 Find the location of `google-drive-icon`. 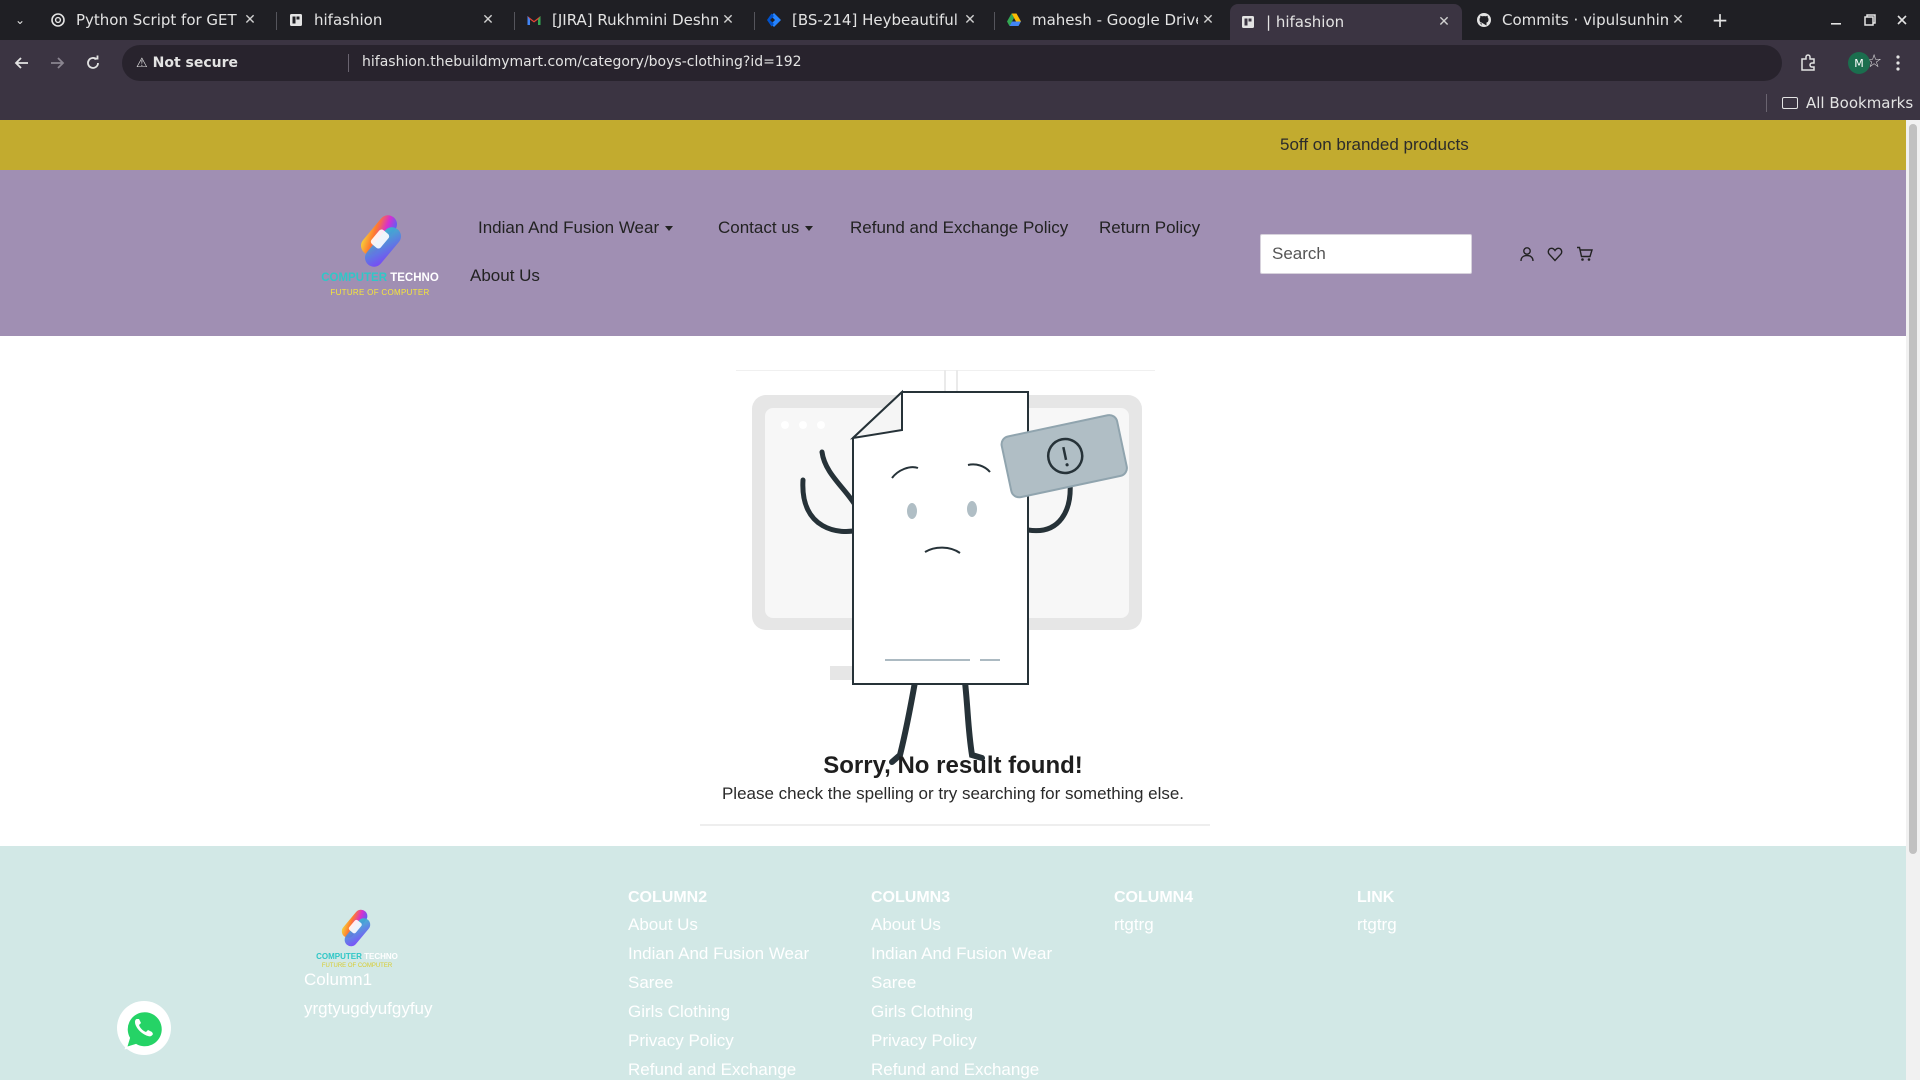

google-drive-icon is located at coordinates (1014, 19).